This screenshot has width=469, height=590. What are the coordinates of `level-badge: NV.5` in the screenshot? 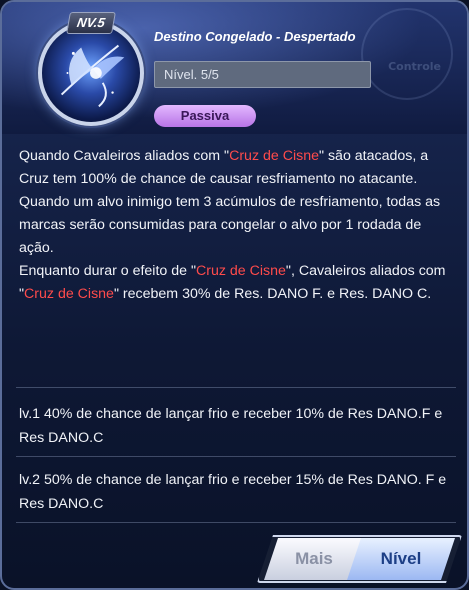 It's located at (91, 23).